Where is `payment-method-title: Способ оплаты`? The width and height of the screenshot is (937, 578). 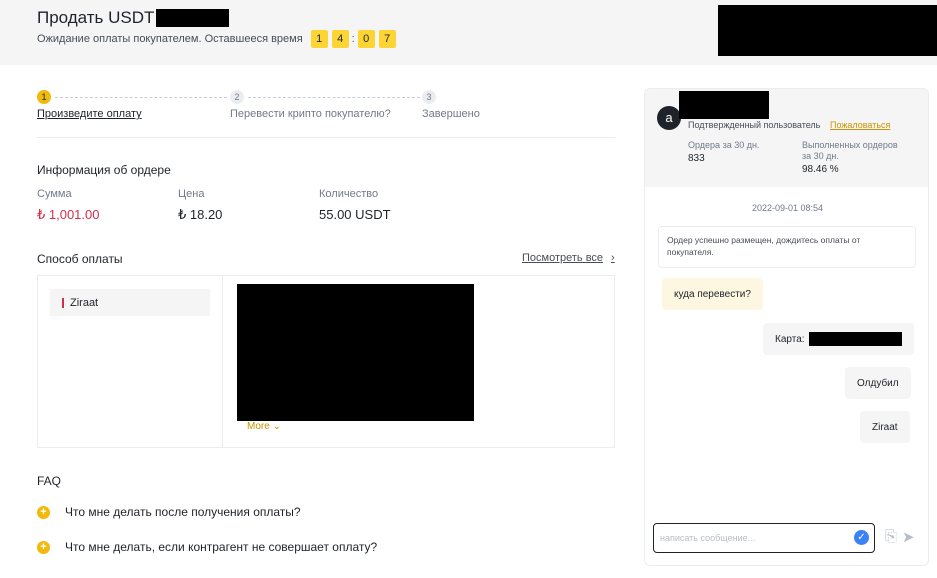
payment-method-title: Способ оплаты is located at coordinates (80, 259).